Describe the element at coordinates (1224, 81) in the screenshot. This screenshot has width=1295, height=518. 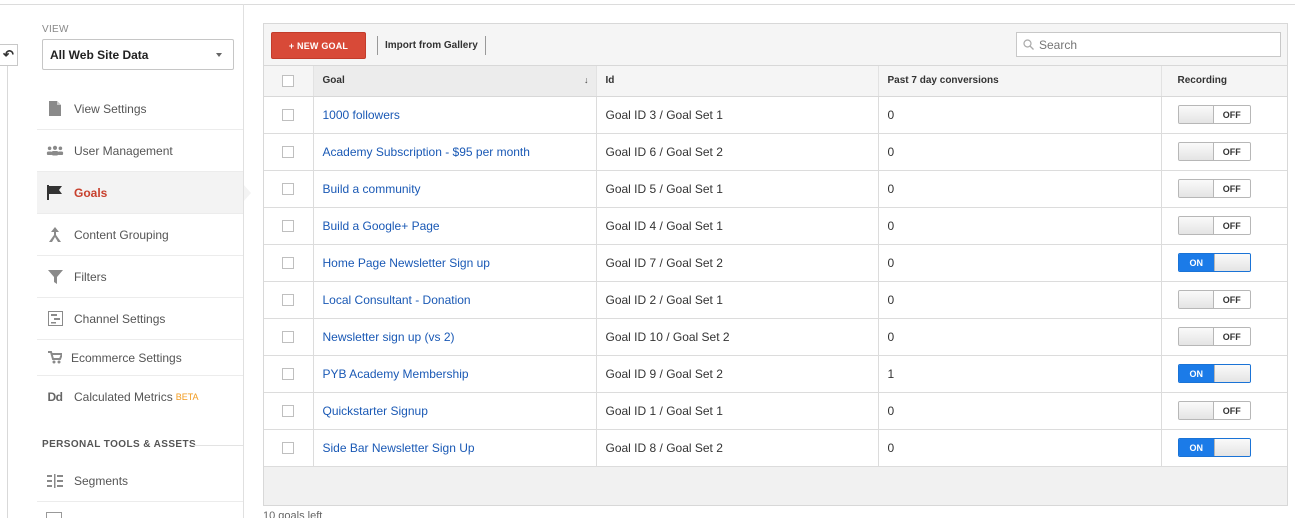
I see `column-header-recording: Recording` at that location.